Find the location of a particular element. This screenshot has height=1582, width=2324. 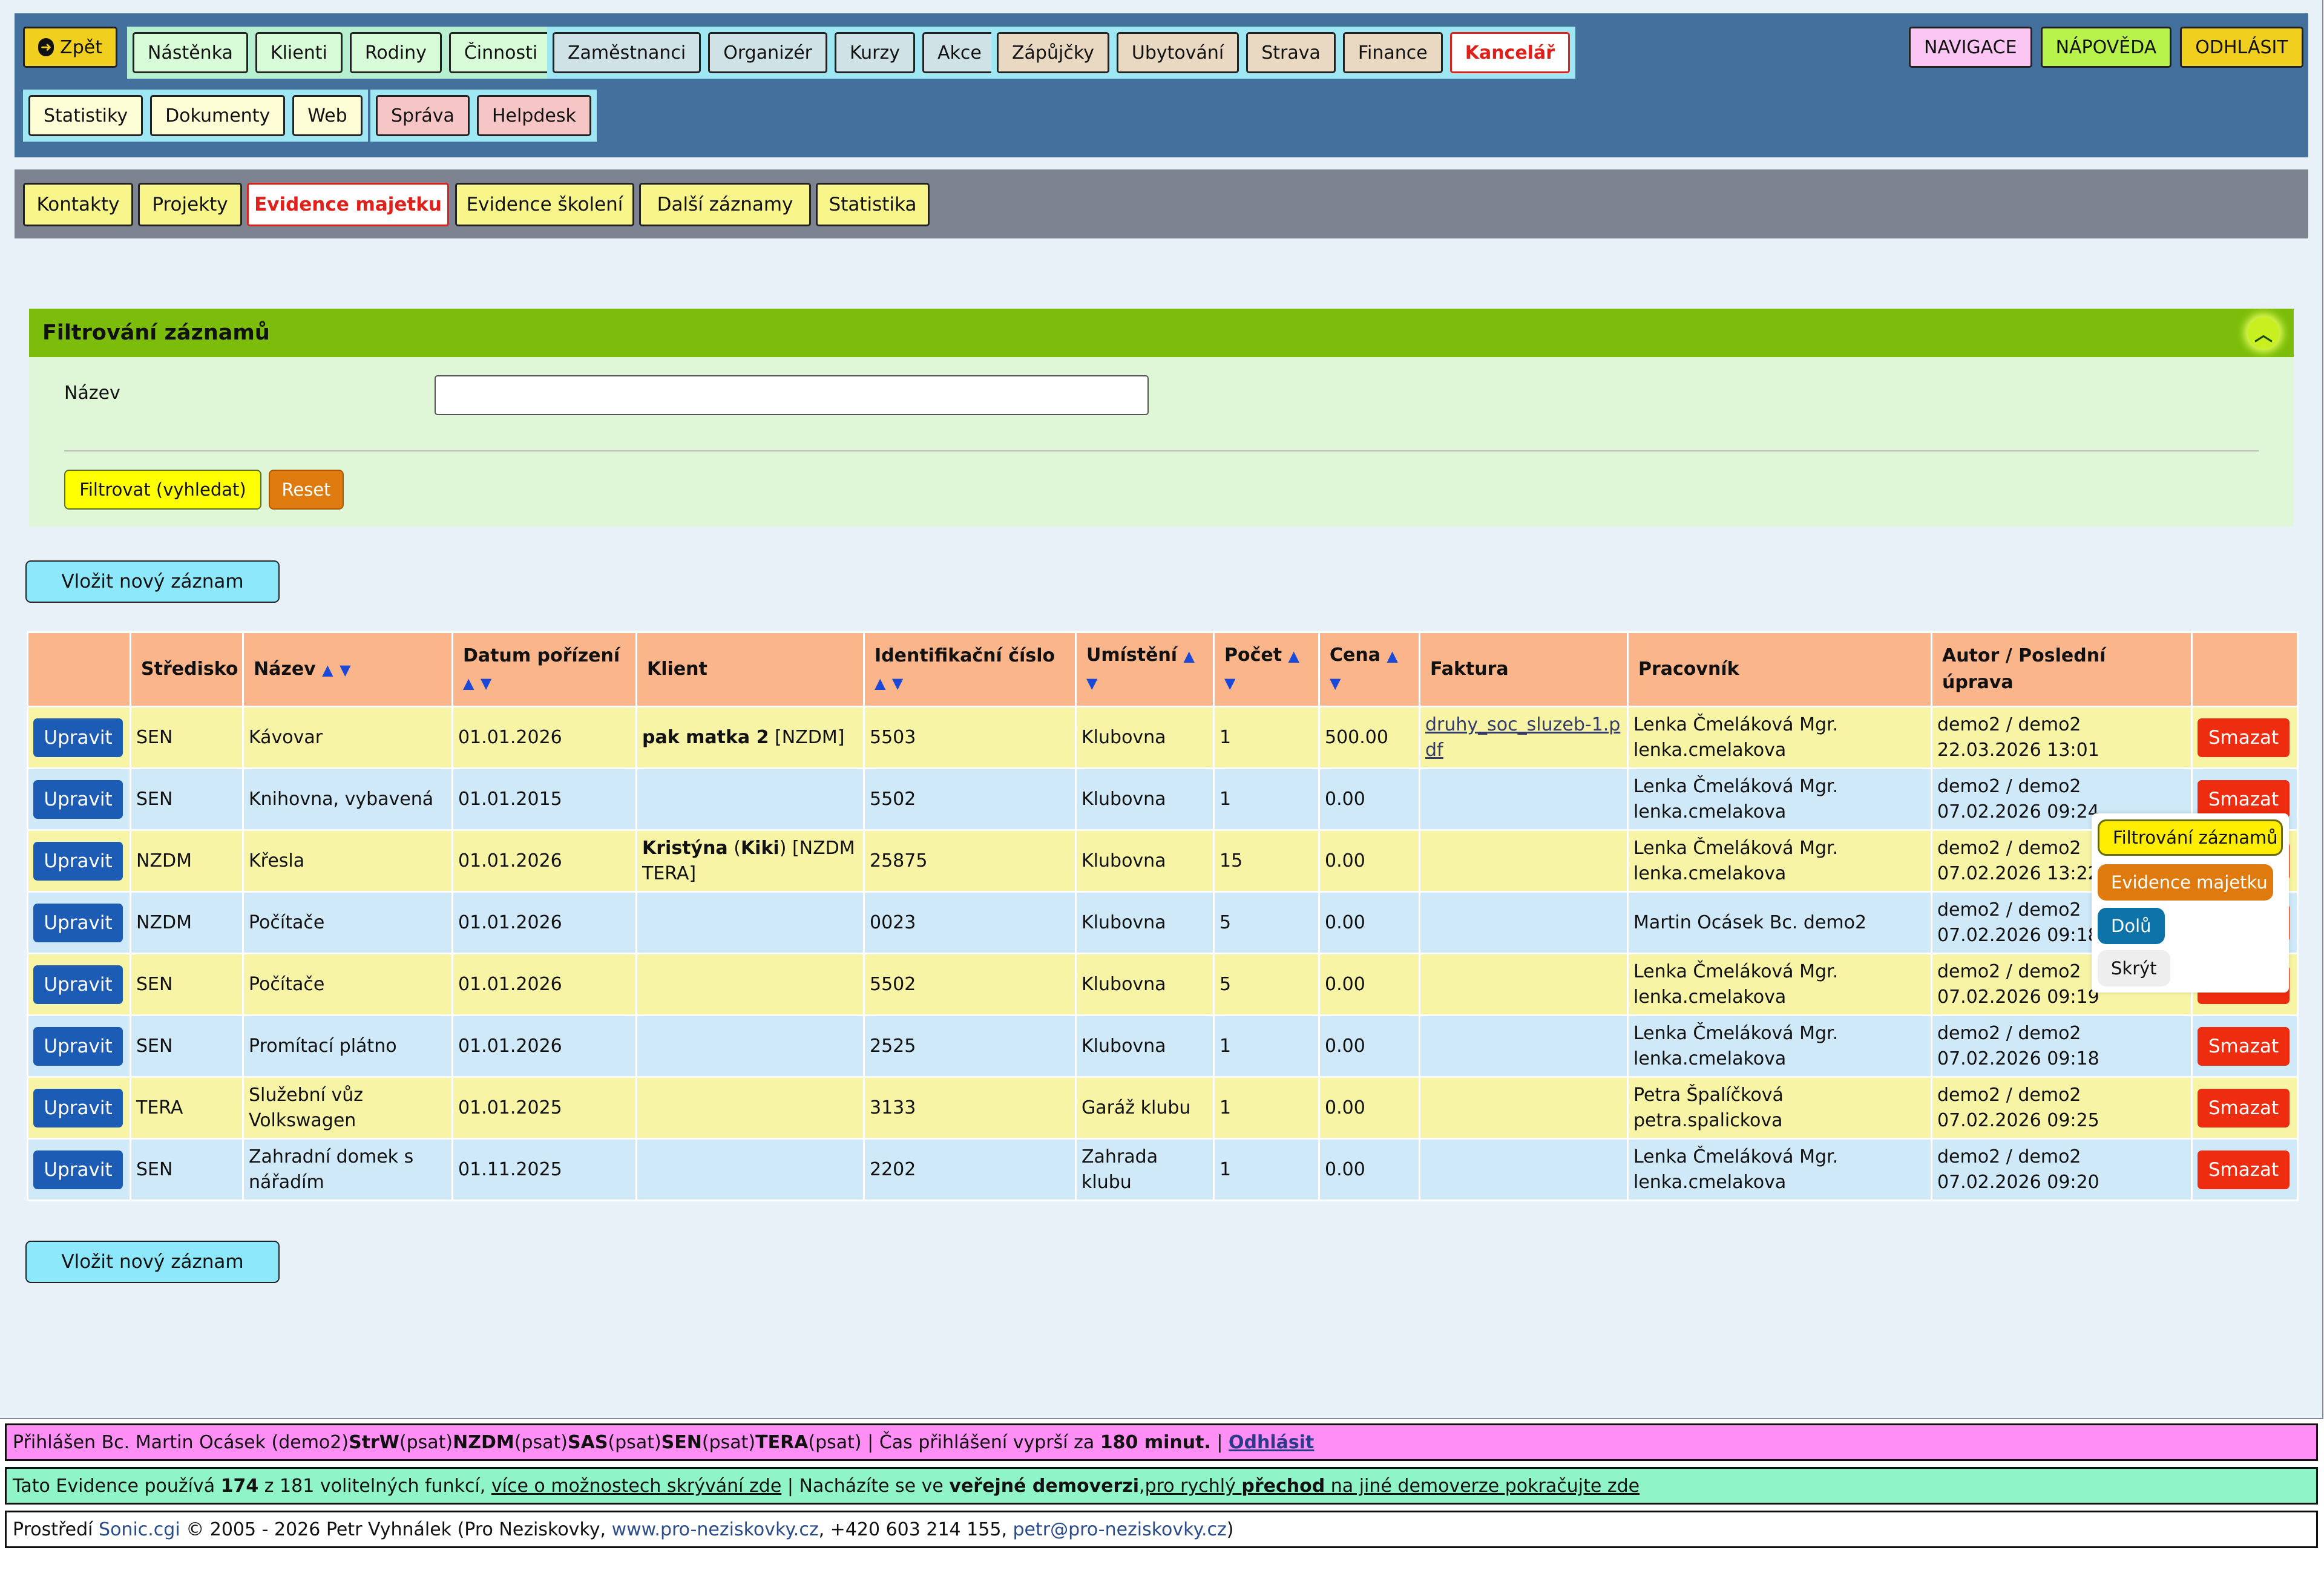

tab-evidence-majetku-active: Evidence majetku is located at coordinates (348, 204).